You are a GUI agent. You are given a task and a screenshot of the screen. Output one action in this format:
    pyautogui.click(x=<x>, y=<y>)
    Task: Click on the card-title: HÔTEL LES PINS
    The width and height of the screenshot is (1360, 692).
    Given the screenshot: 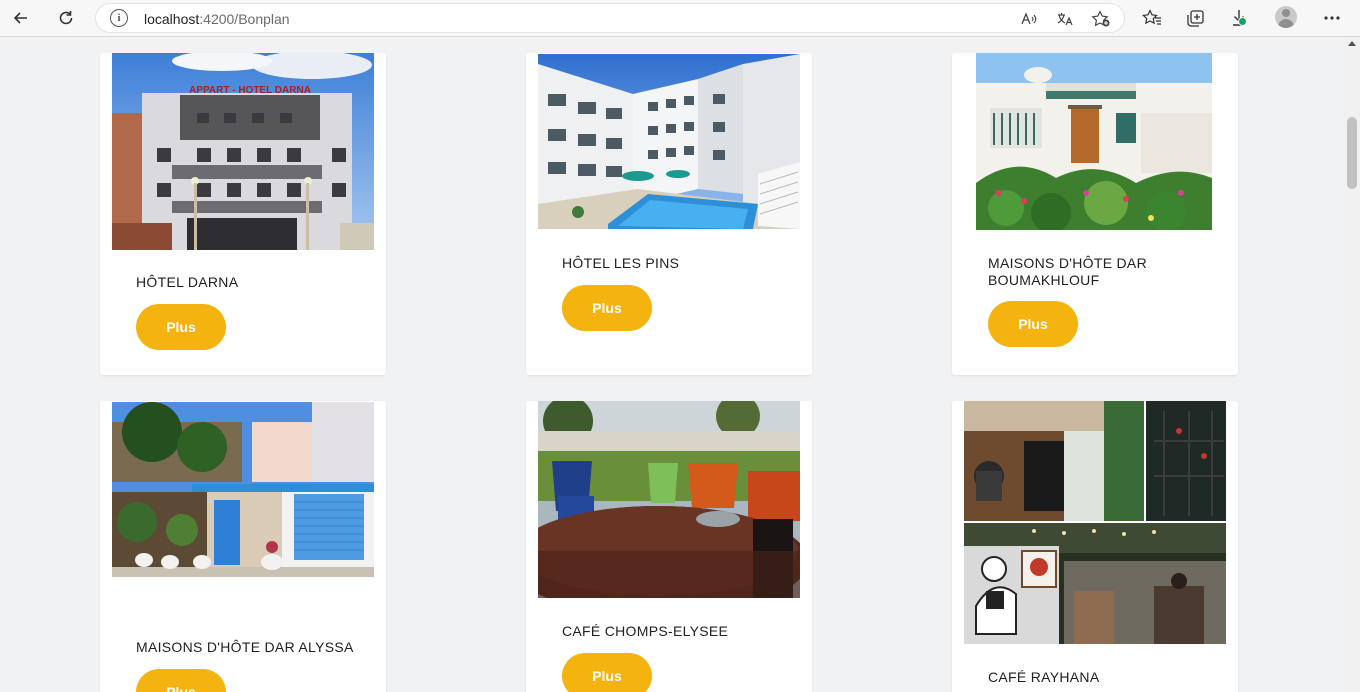 What is the action you would take?
    pyautogui.click(x=621, y=263)
    